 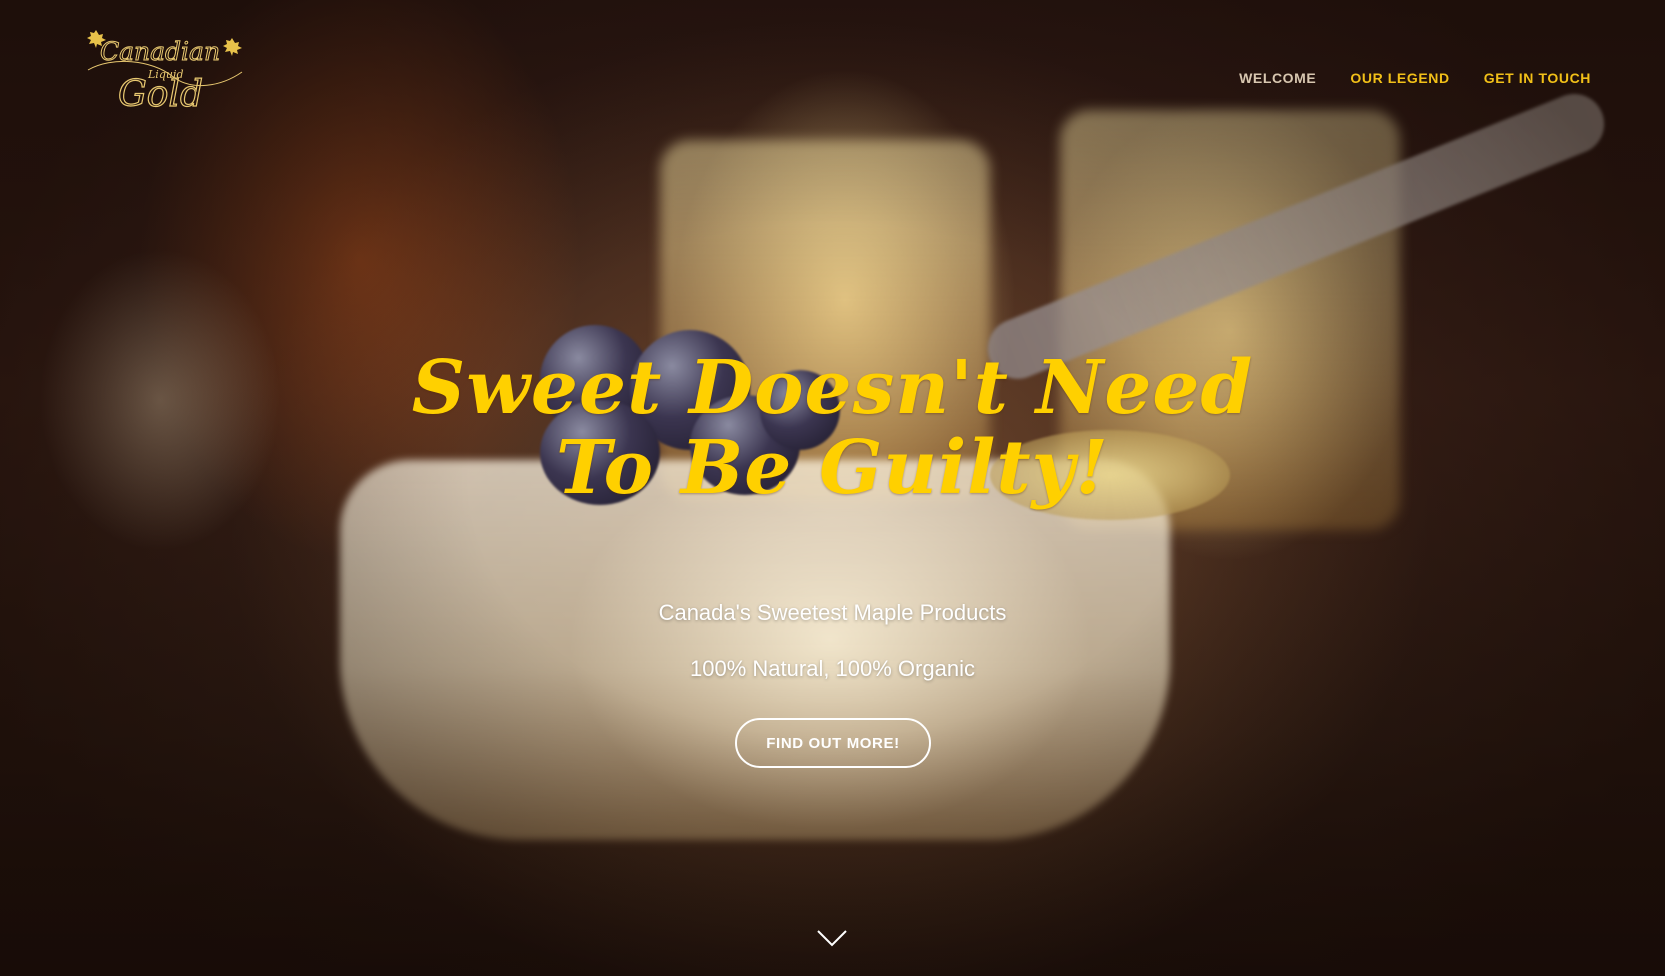 What do you see at coordinates (160, 94) in the screenshot?
I see `svg-text: Gold` at bounding box center [160, 94].